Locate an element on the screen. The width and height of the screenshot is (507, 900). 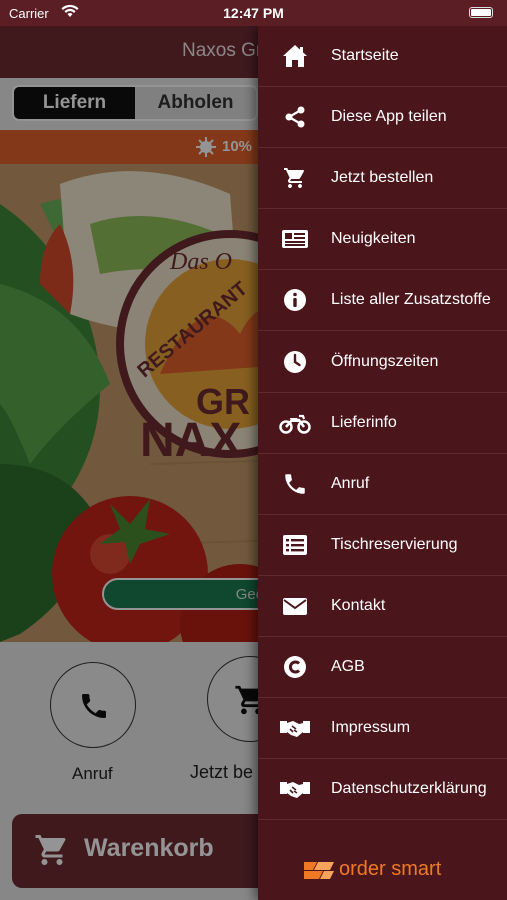
menu-item-opening-hours: Öffnungszeiten is located at coordinates (382, 362).